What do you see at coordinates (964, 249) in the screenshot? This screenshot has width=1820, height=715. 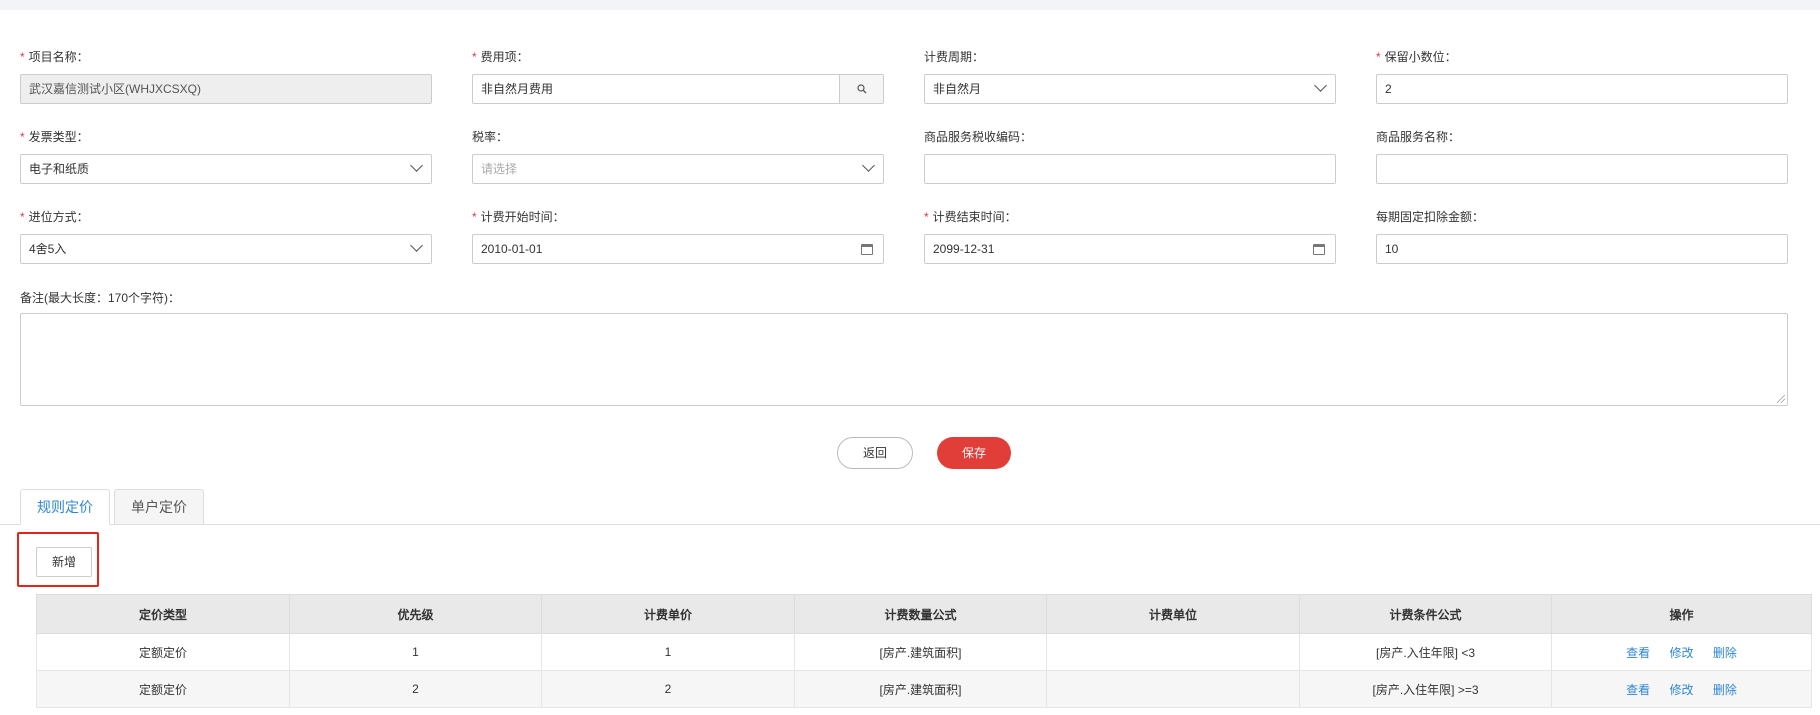 I see `end-time-value: 2099-12-31` at bounding box center [964, 249].